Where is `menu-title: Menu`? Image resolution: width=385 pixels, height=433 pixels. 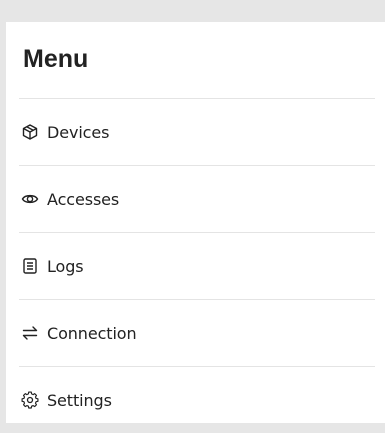
menu-title: Menu is located at coordinates (56, 59).